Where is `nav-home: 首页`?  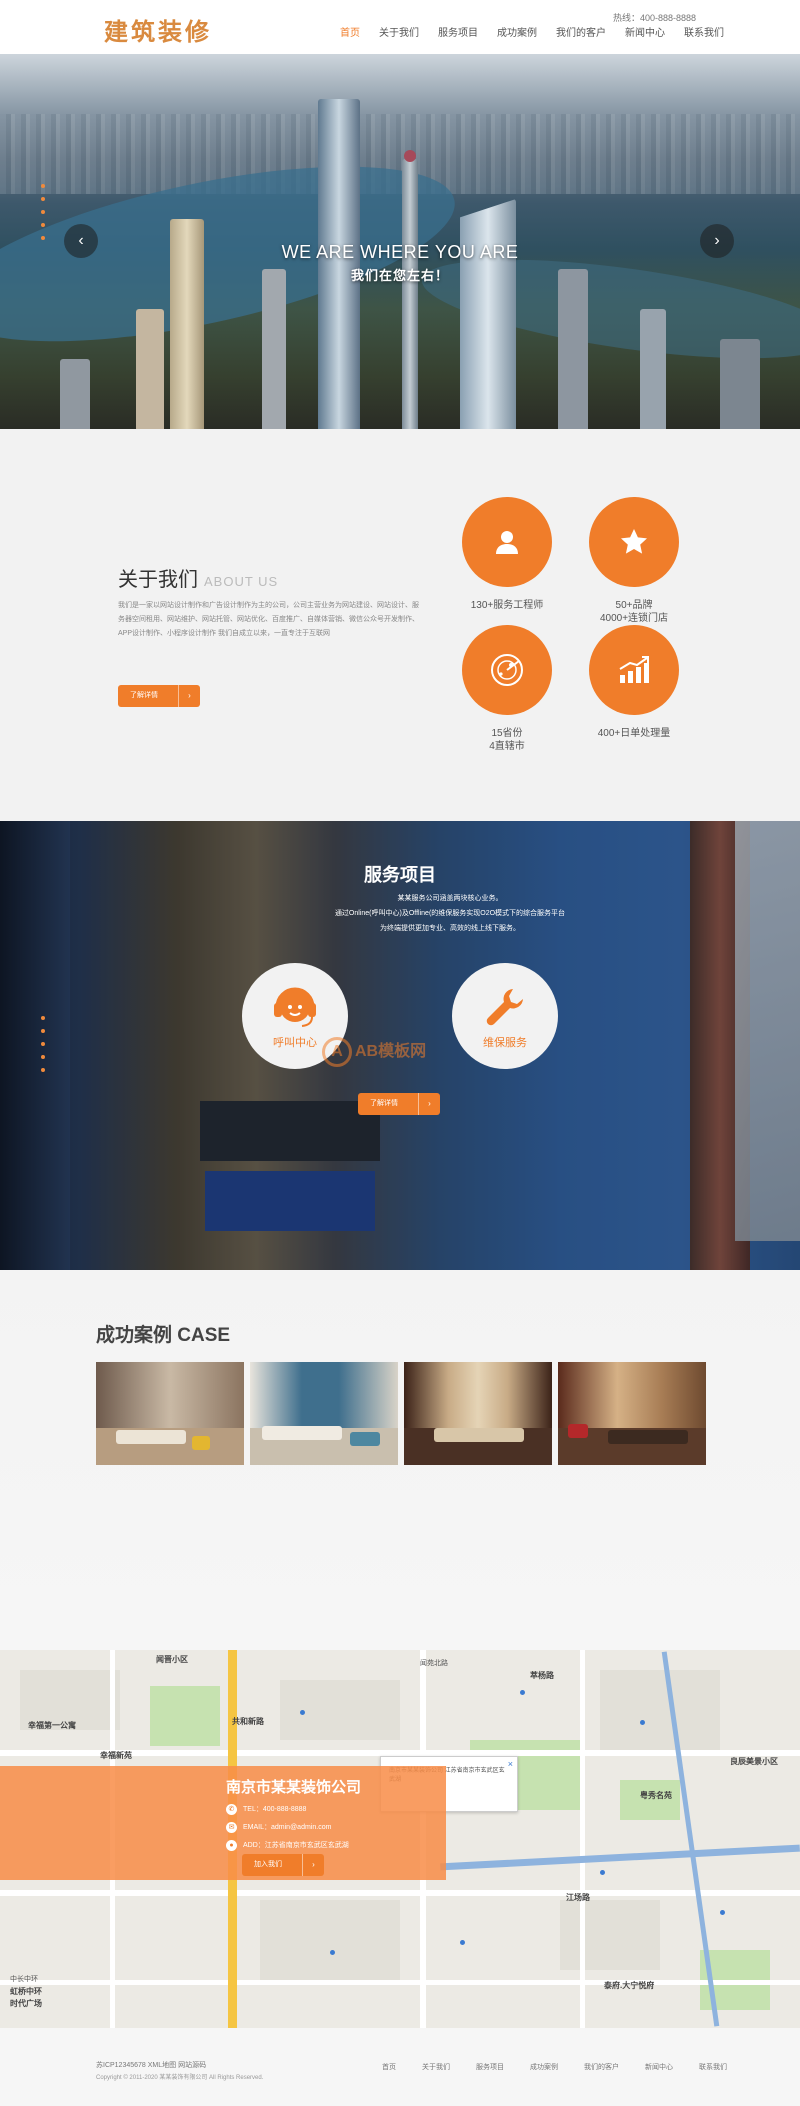
nav-home: 首页 is located at coordinates (350, 31).